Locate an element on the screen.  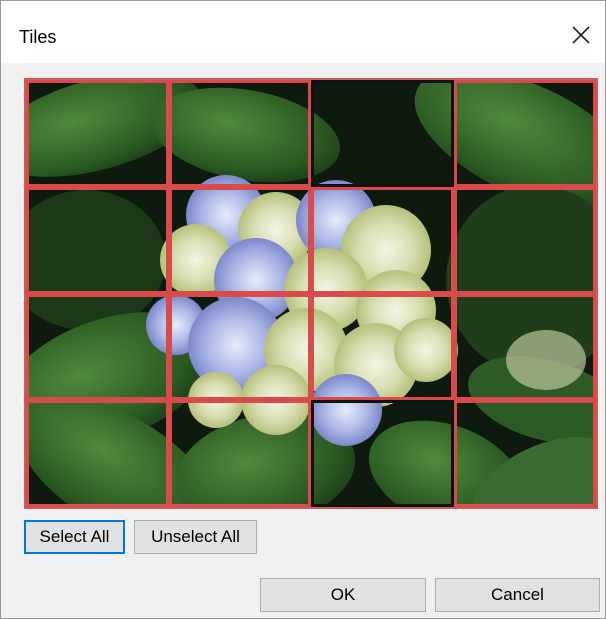
close-button is located at coordinates (581, 35).